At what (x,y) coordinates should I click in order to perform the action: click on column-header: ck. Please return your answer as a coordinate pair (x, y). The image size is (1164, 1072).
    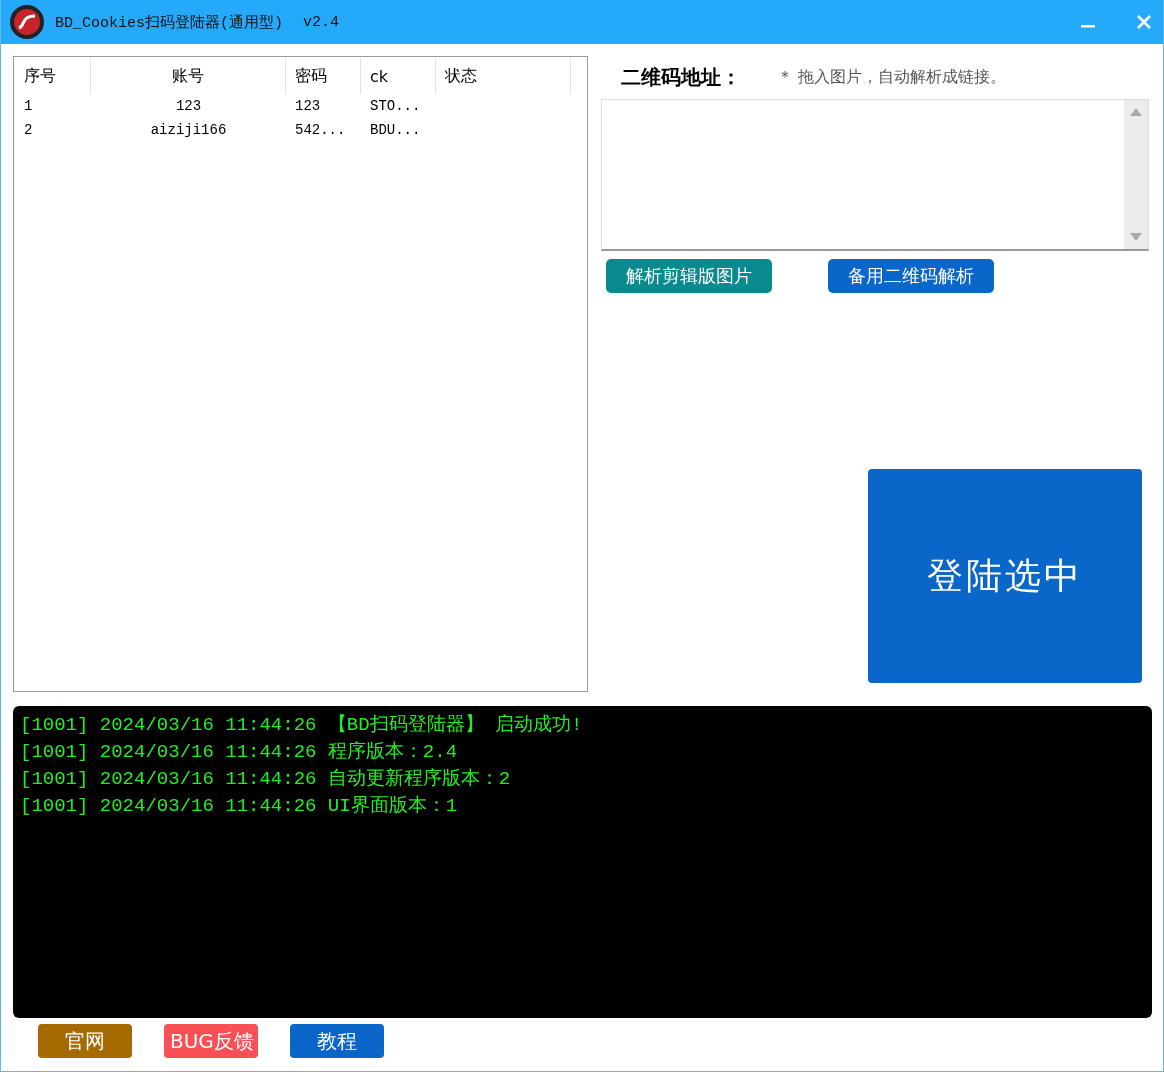
    Looking at the image, I should click on (398, 76).